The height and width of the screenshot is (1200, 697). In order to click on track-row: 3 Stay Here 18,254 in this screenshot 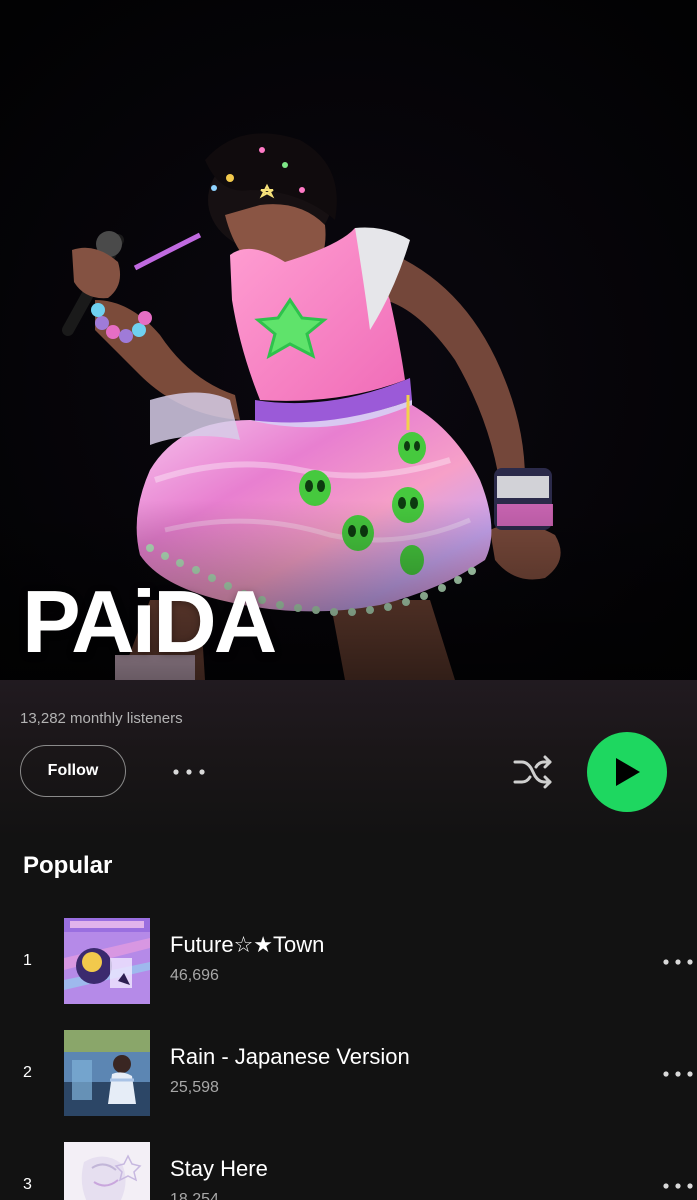, I will do `click(348, 1168)`.